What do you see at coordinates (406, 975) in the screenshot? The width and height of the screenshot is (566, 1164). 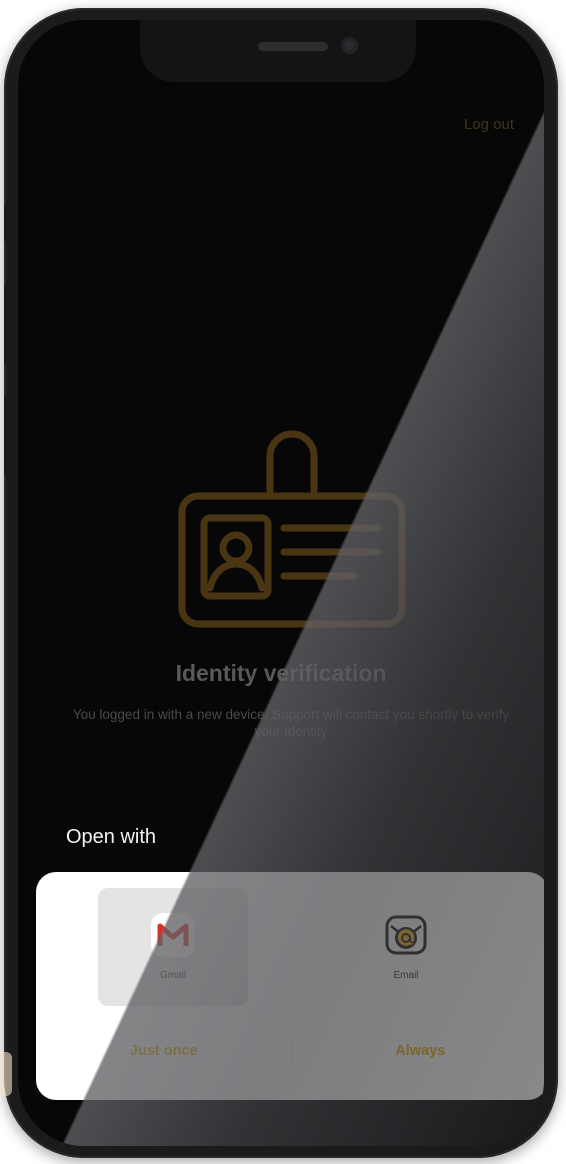 I see `app-label-email: Email` at bounding box center [406, 975].